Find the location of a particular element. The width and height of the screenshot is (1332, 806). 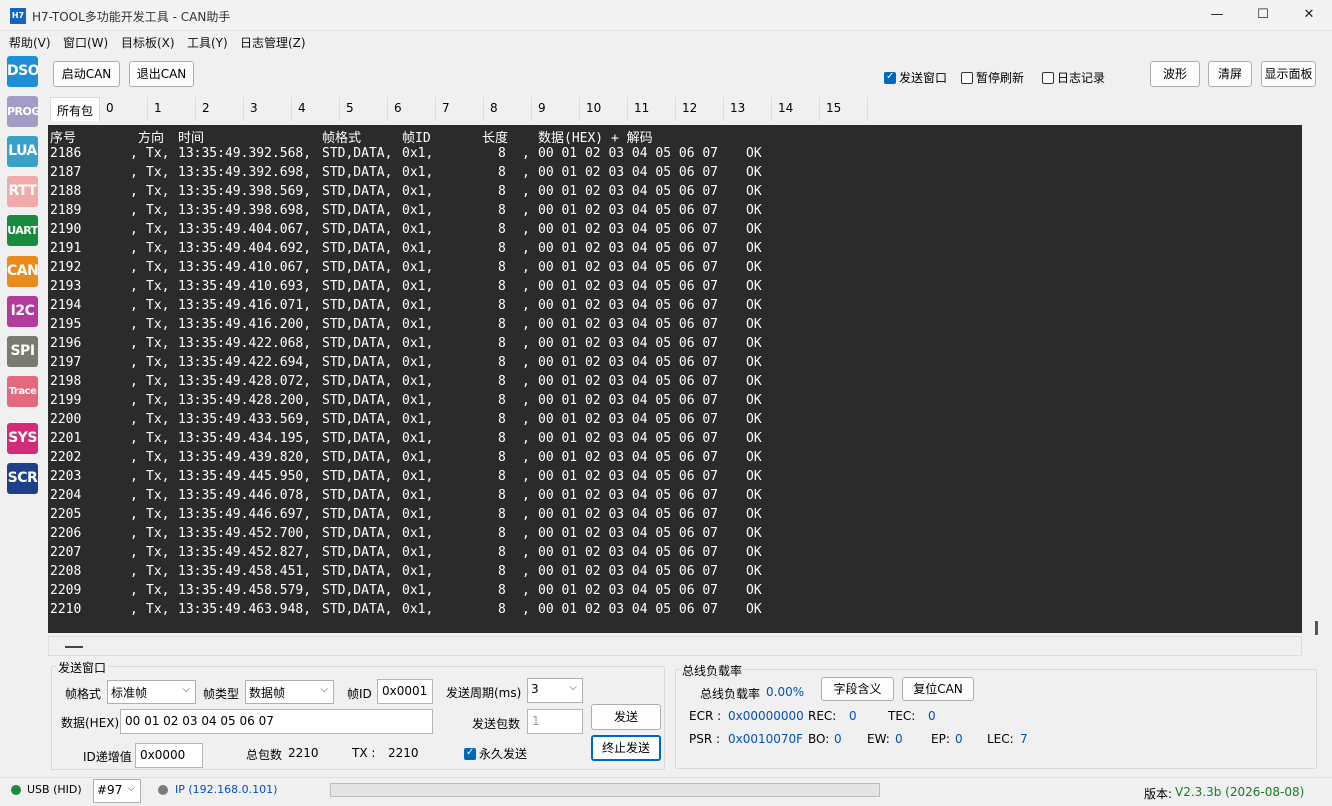

sidebar-spi-button: SPI is located at coordinates (22, 351).